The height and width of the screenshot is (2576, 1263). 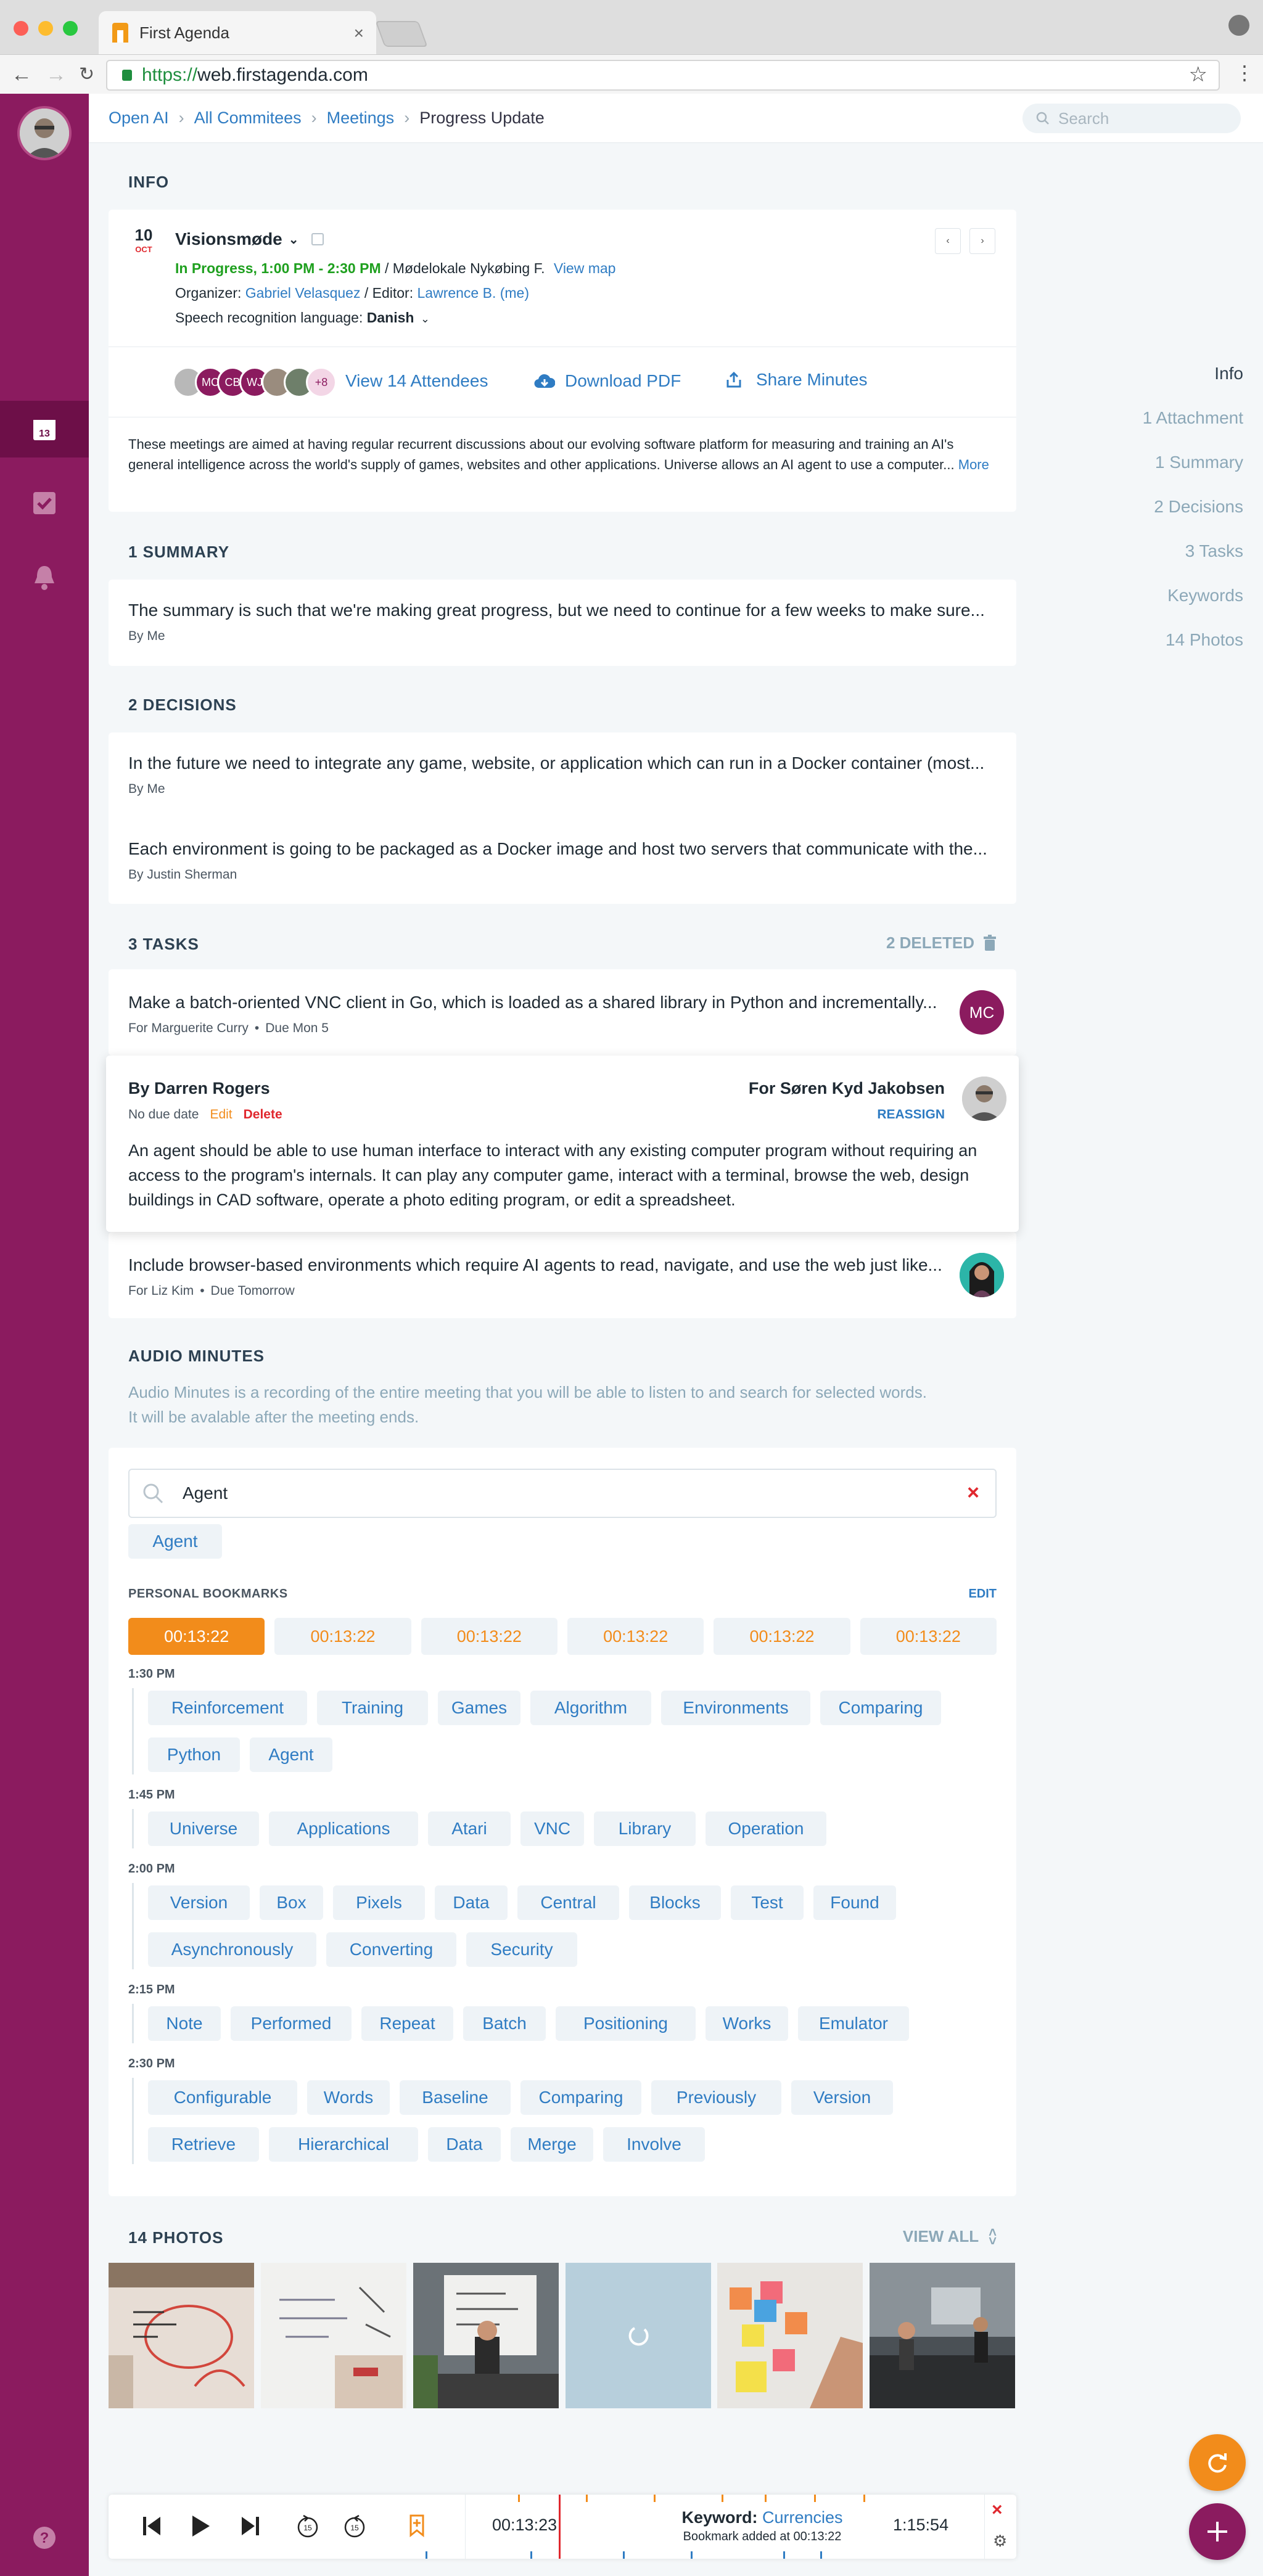 What do you see at coordinates (232, 1949) in the screenshot?
I see `keyword-chip: Asynchronously` at bounding box center [232, 1949].